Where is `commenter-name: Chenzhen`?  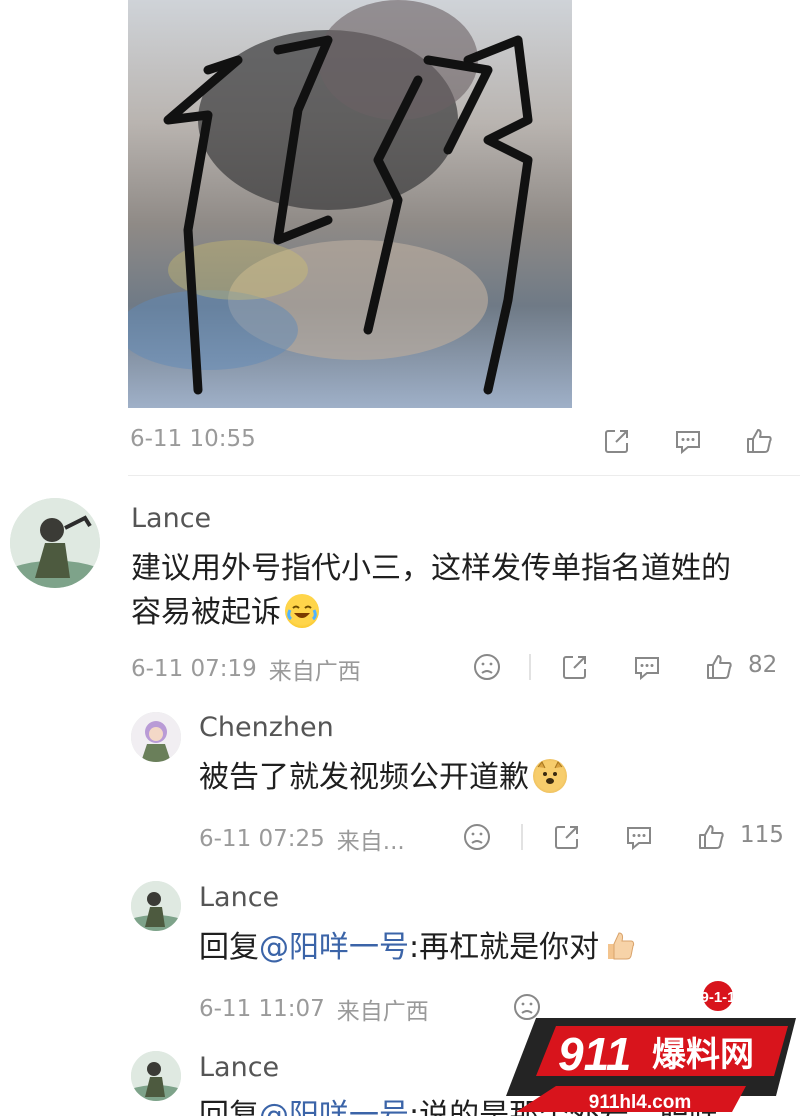
commenter-name: Chenzhen is located at coordinates (266, 727).